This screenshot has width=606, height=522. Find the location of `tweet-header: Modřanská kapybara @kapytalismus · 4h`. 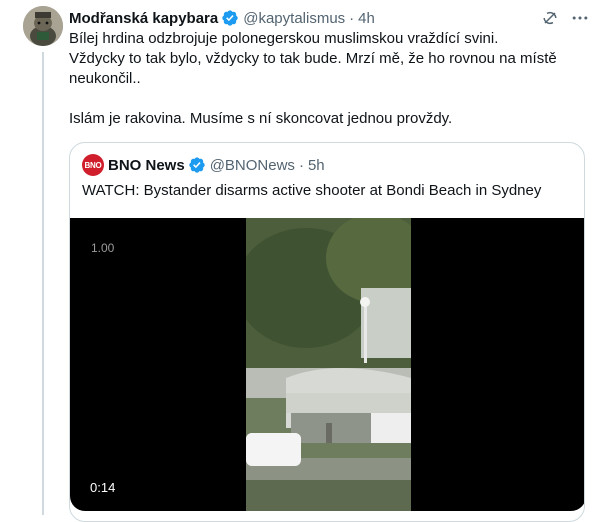

tweet-header: Modřanská kapybara @kapytalismus · 4h is located at coordinates (222, 18).